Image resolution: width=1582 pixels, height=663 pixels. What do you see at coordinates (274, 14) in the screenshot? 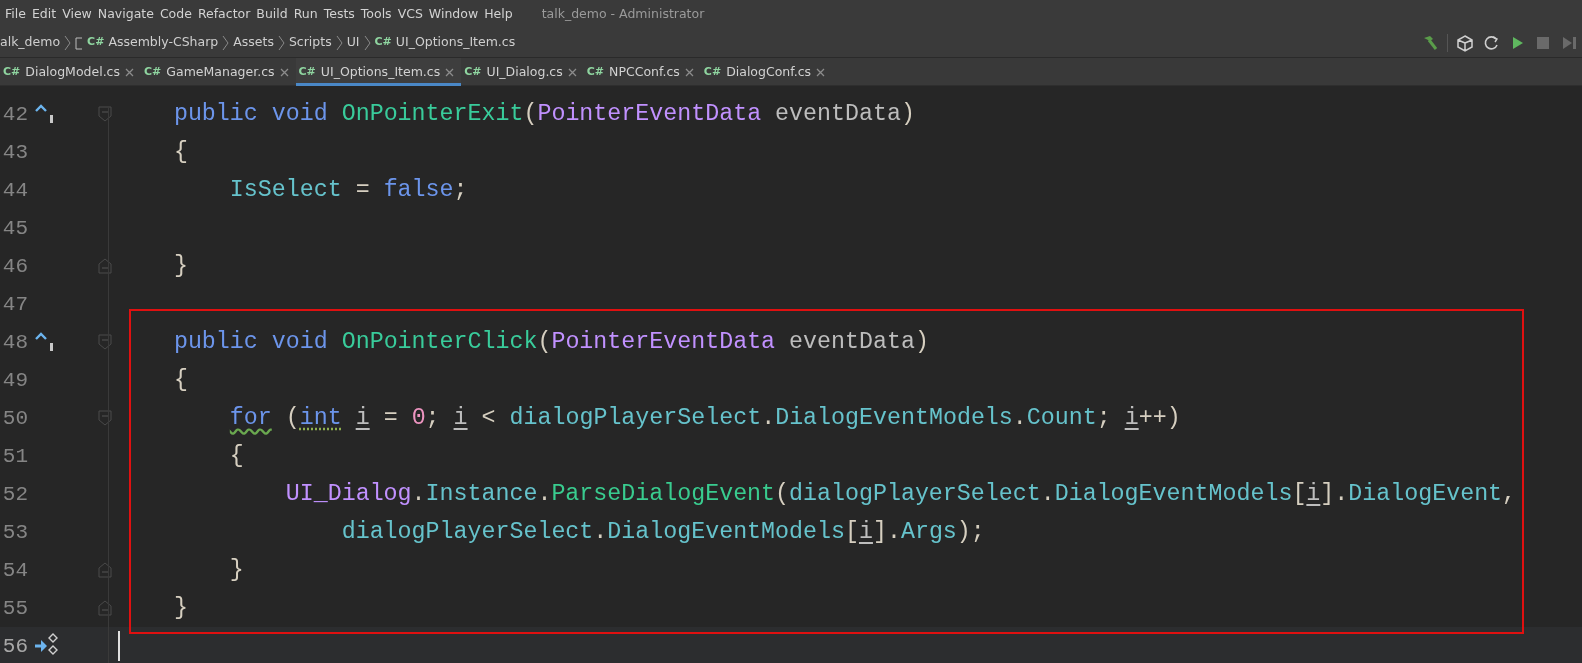
I see `menu-item: Build` at bounding box center [274, 14].